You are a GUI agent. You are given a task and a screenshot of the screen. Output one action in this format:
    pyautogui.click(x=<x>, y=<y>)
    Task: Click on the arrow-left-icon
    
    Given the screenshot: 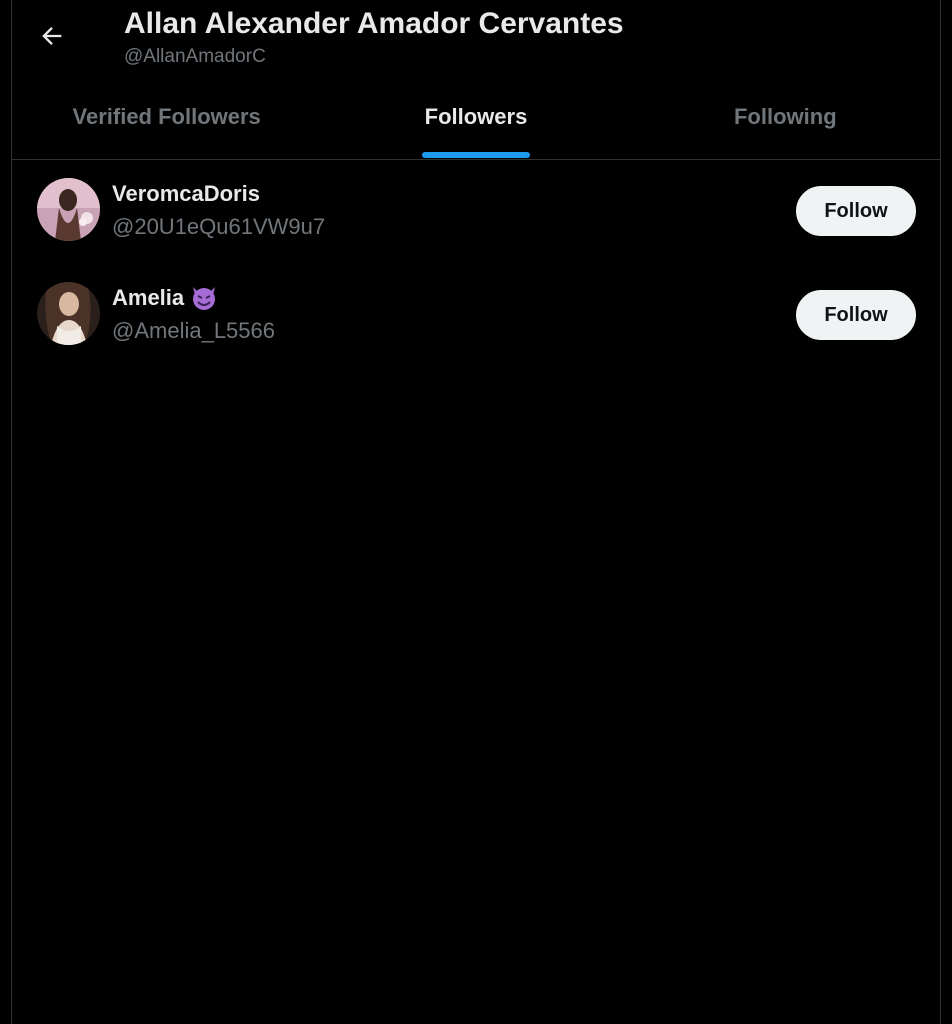 What is the action you would take?
    pyautogui.click(x=52, y=36)
    